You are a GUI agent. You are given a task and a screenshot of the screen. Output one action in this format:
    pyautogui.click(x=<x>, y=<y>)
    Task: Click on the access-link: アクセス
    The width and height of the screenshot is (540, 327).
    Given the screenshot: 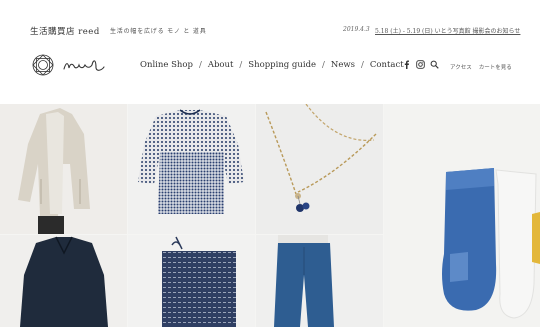 What is the action you would take?
    pyautogui.click(x=461, y=68)
    